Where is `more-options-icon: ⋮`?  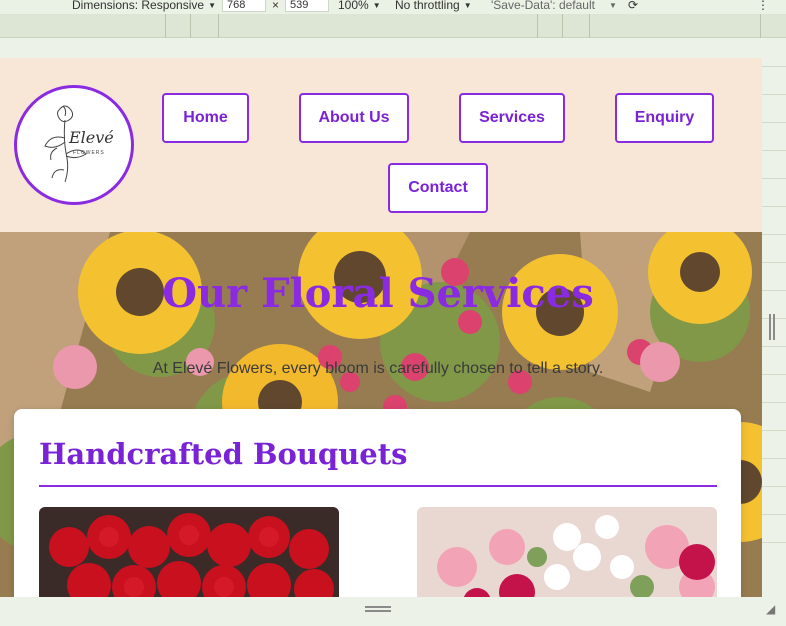 more-options-icon: ⋮ is located at coordinates (763, 6).